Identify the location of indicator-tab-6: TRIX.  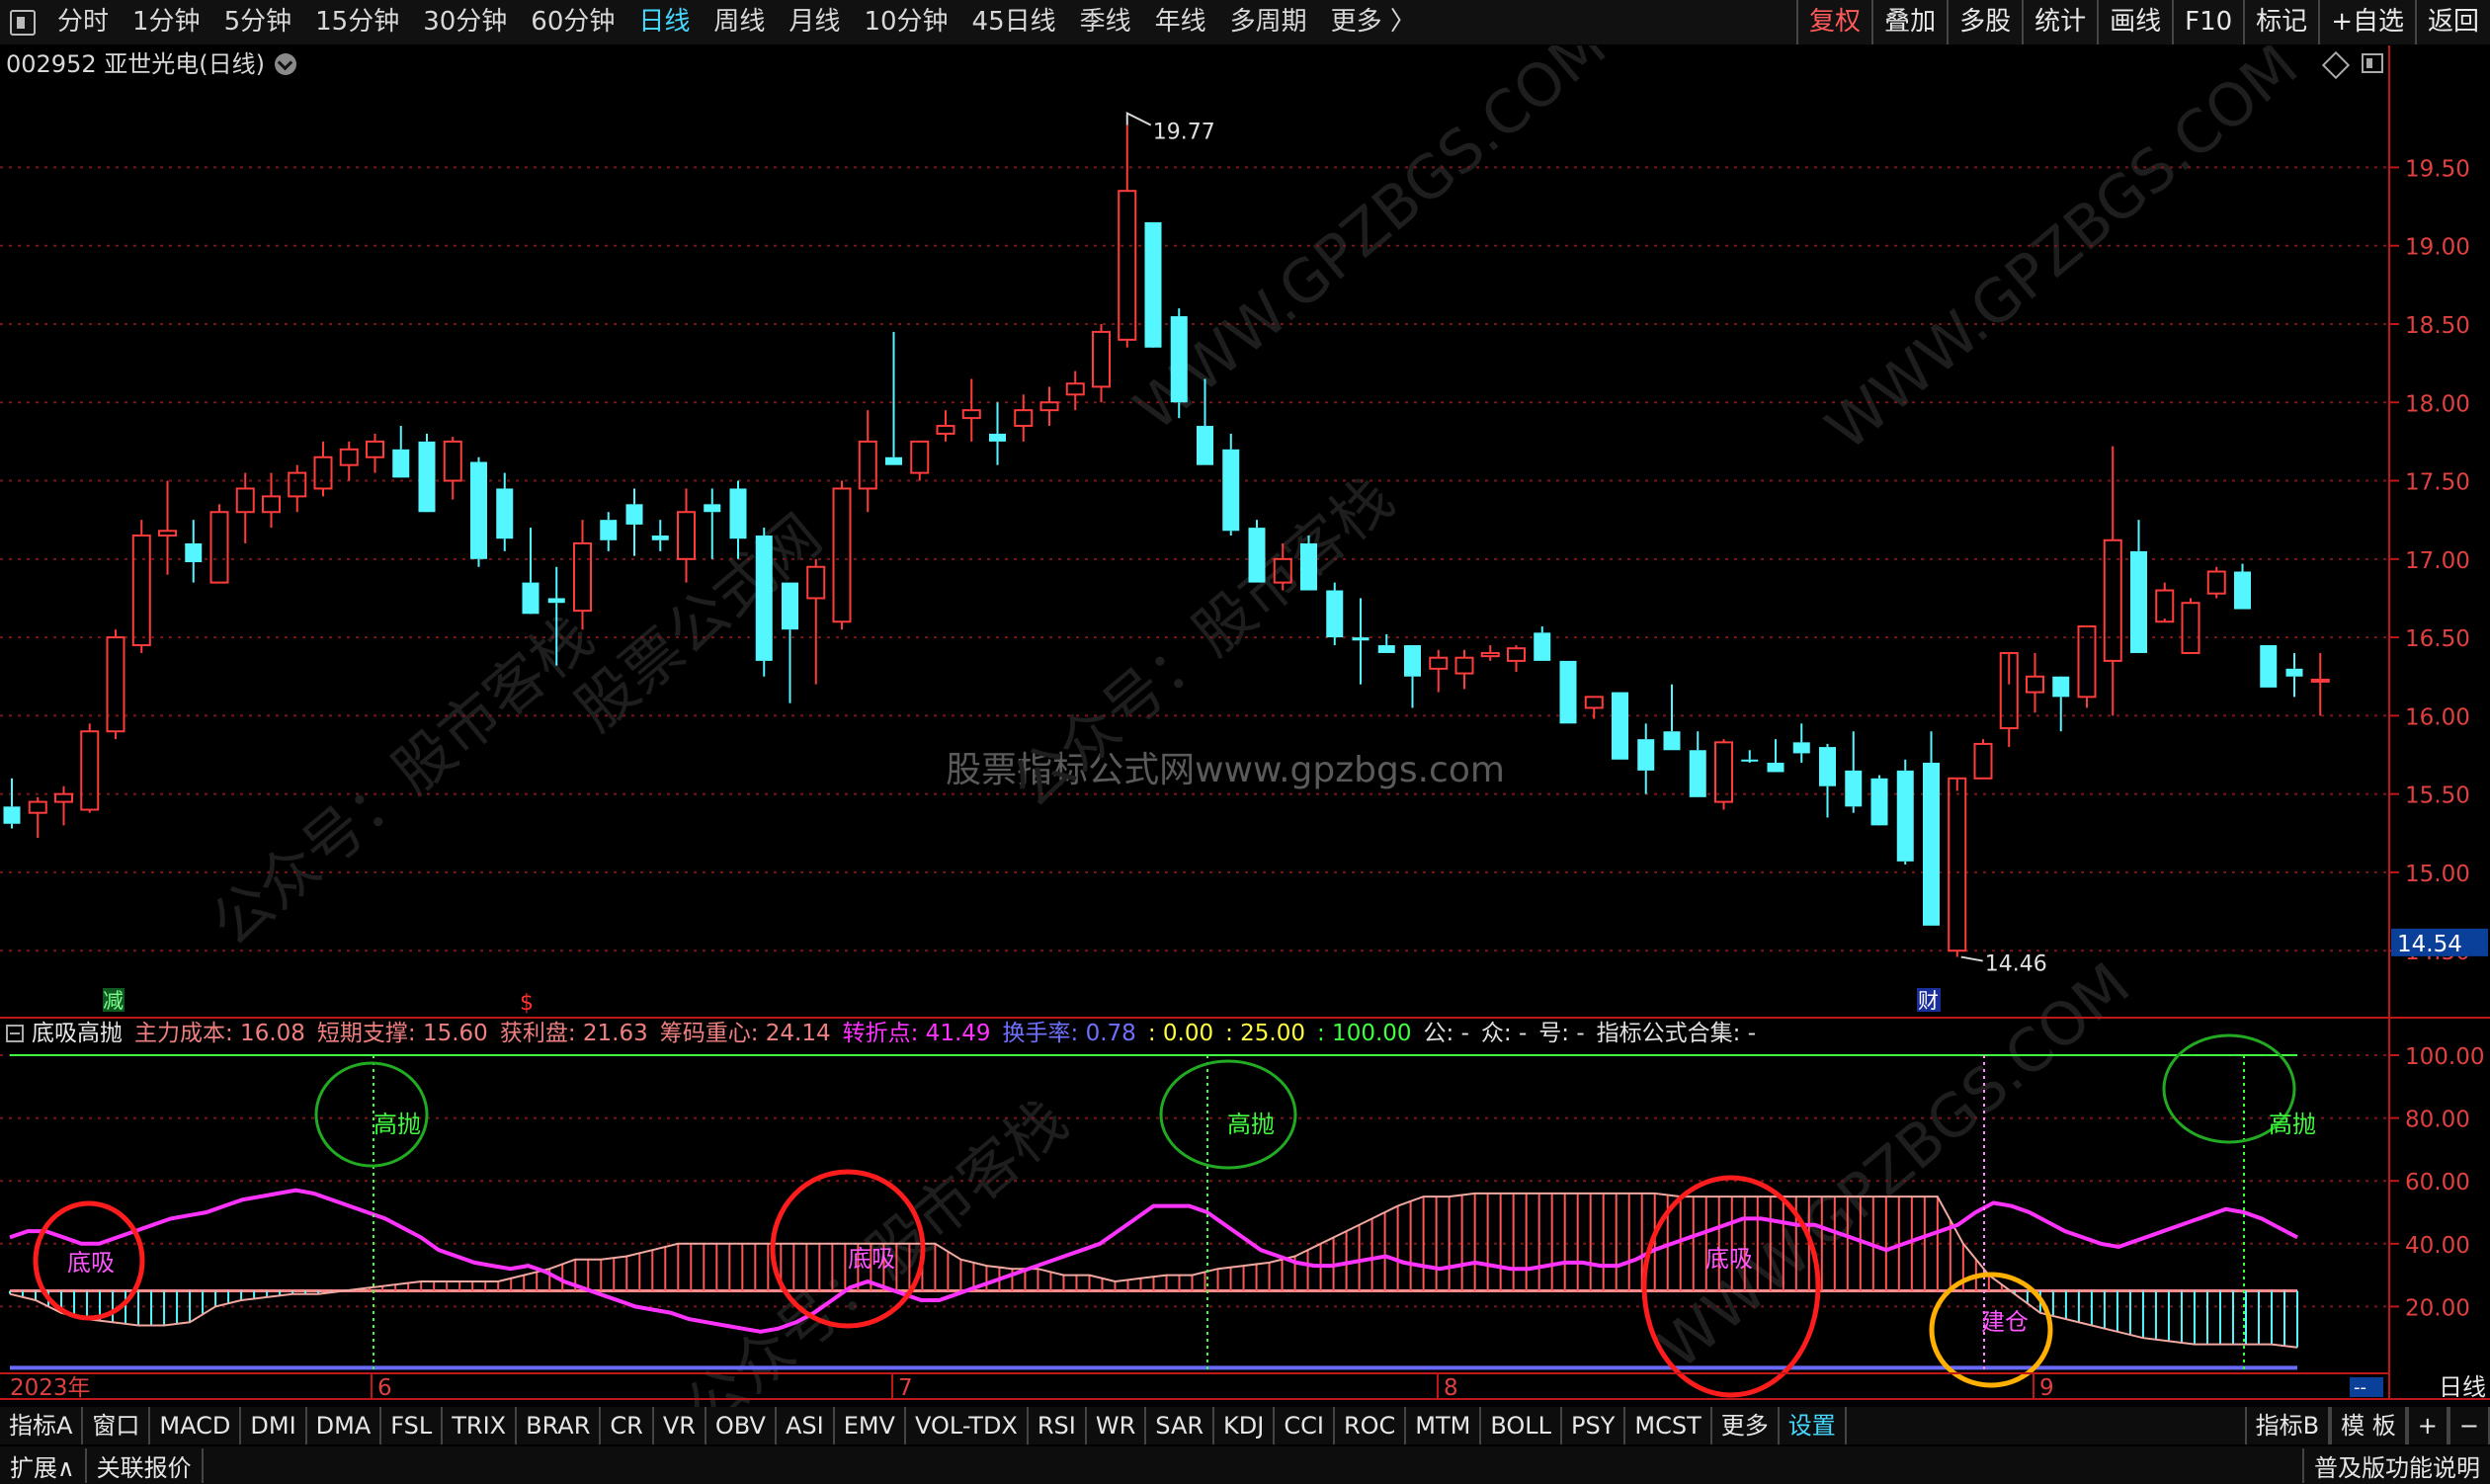
(480, 1425).